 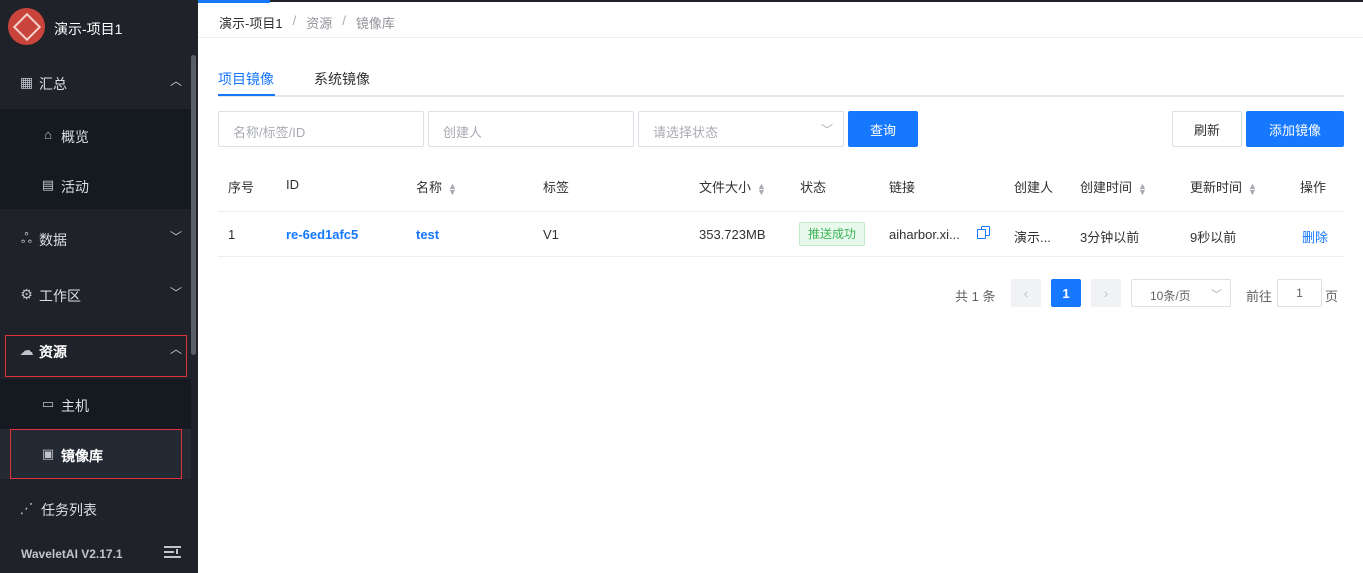 I want to click on menu-group-label: 任务列表, so click(x=69, y=510).